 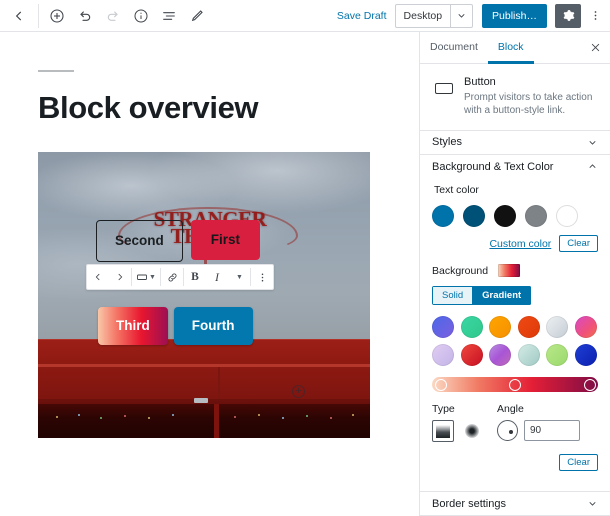 What do you see at coordinates (133, 326) in the screenshot?
I see `editor-button-third: Third` at bounding box center [133, 326].